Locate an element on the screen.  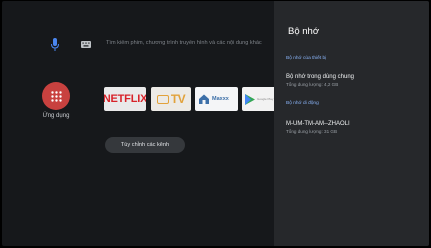
netflix-logo-text: NETFLIX is located at coordinates (125, 99).